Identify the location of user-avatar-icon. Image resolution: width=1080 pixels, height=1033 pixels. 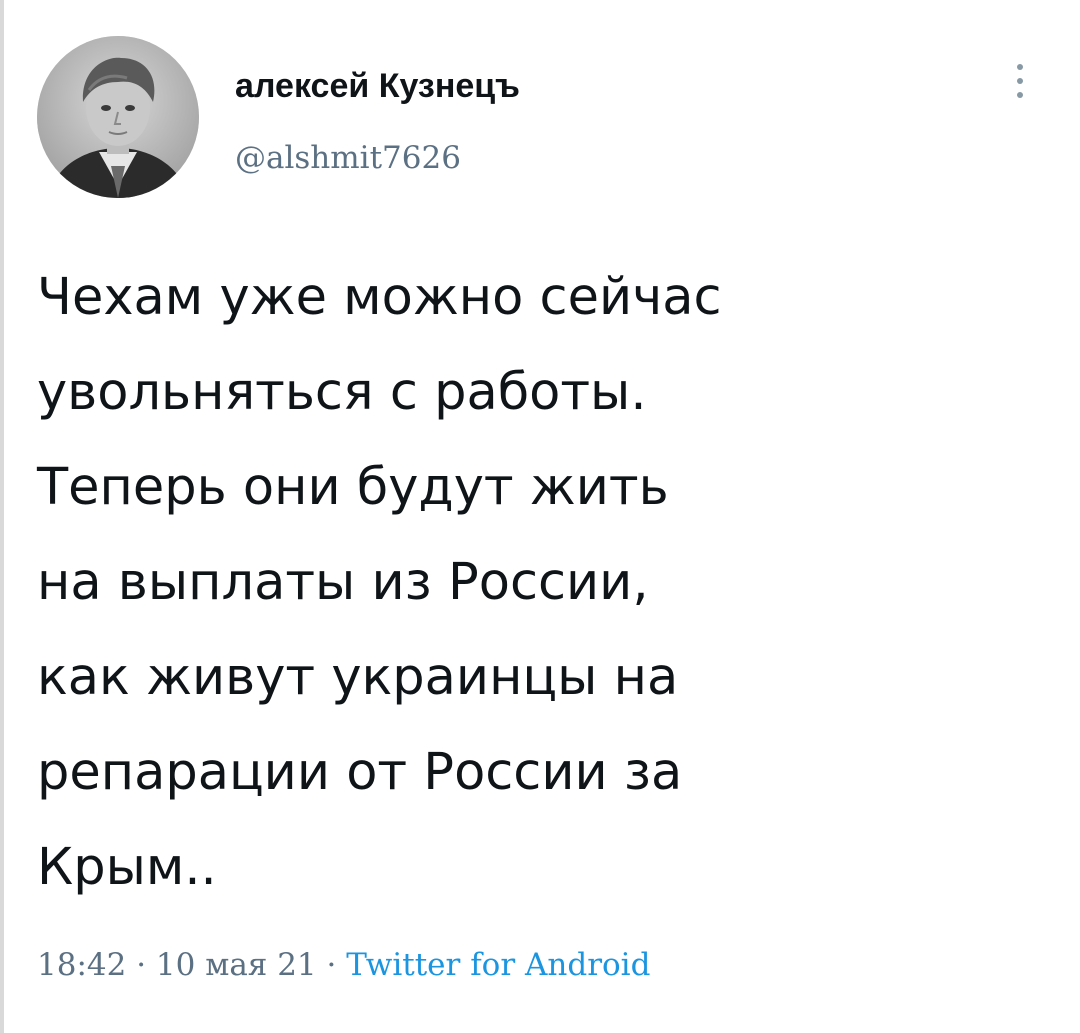
(118, 117).